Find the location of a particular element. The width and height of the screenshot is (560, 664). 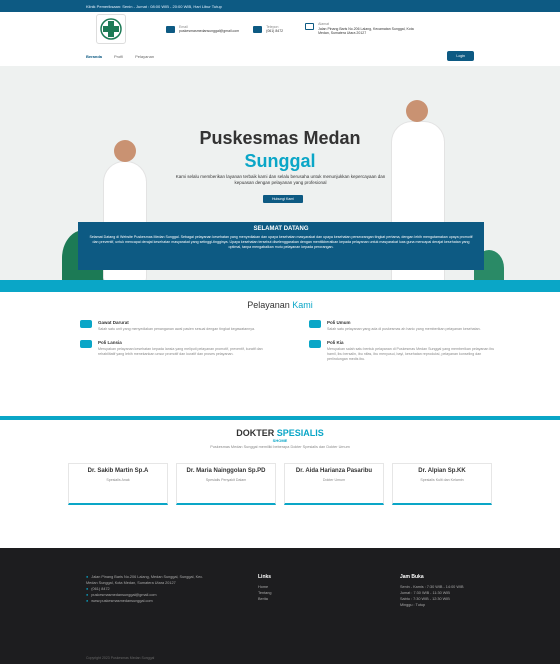

login-button: Login is located at coordinates (460, 56).